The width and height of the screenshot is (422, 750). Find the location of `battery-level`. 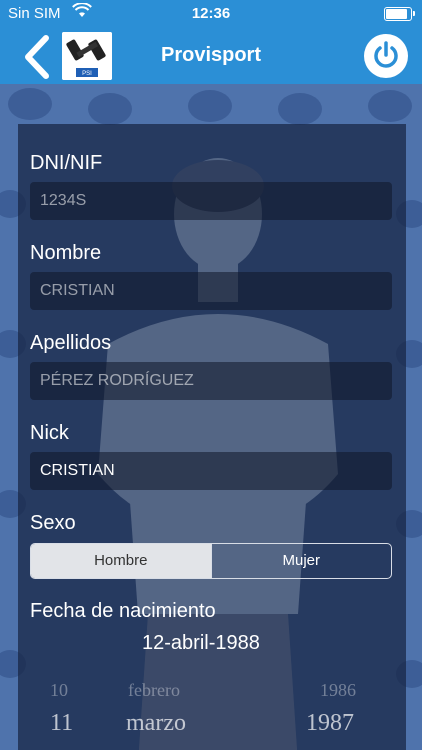

battery-level is located at coordinates (396, 14).